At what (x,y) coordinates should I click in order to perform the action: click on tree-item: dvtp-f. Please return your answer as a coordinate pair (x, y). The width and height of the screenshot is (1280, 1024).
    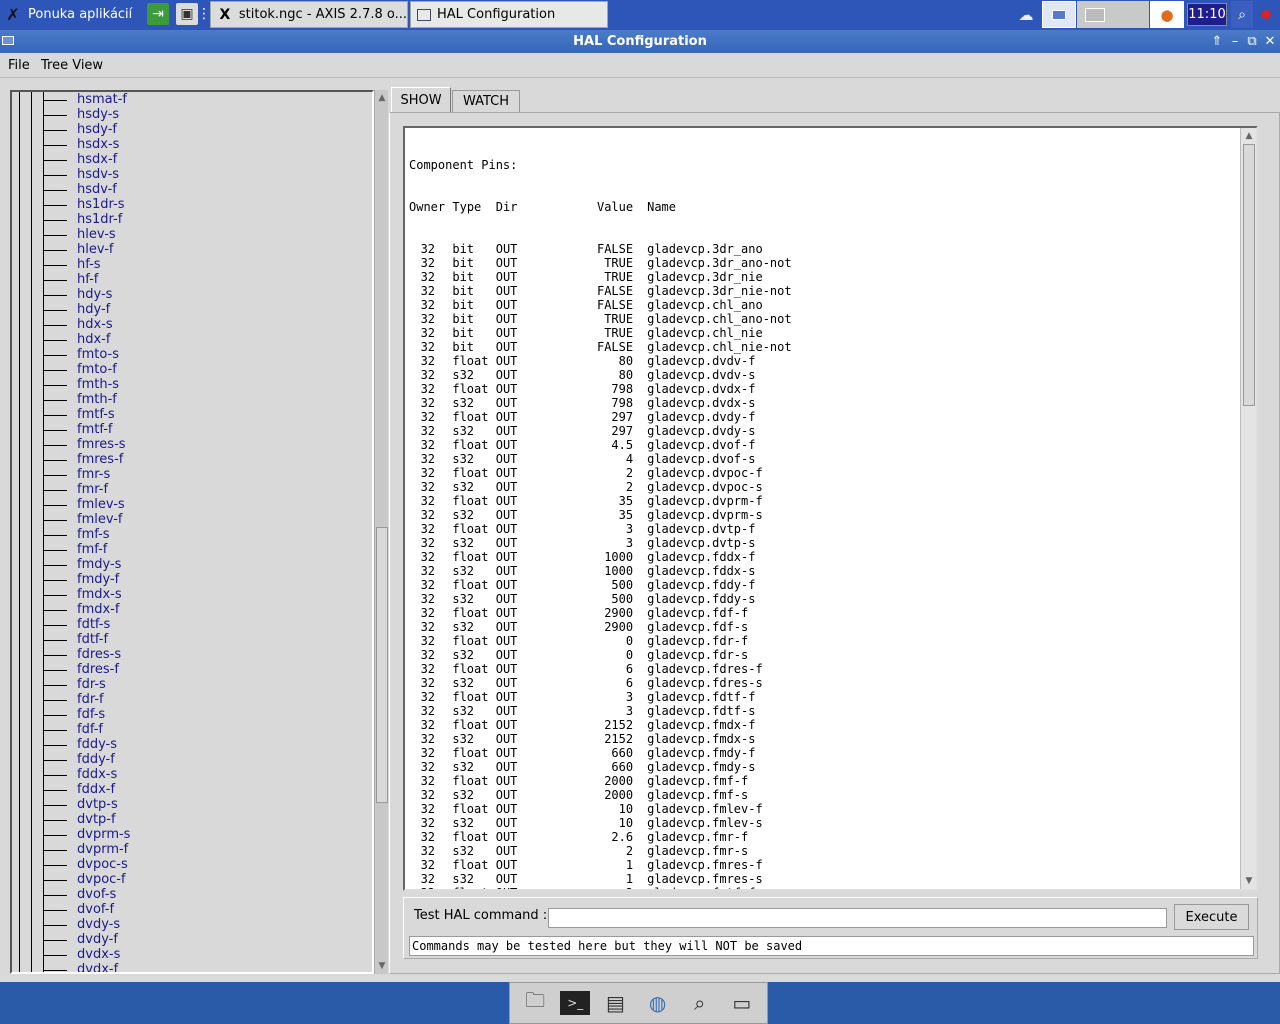
    Looking at the image, I should click on (192, 820).